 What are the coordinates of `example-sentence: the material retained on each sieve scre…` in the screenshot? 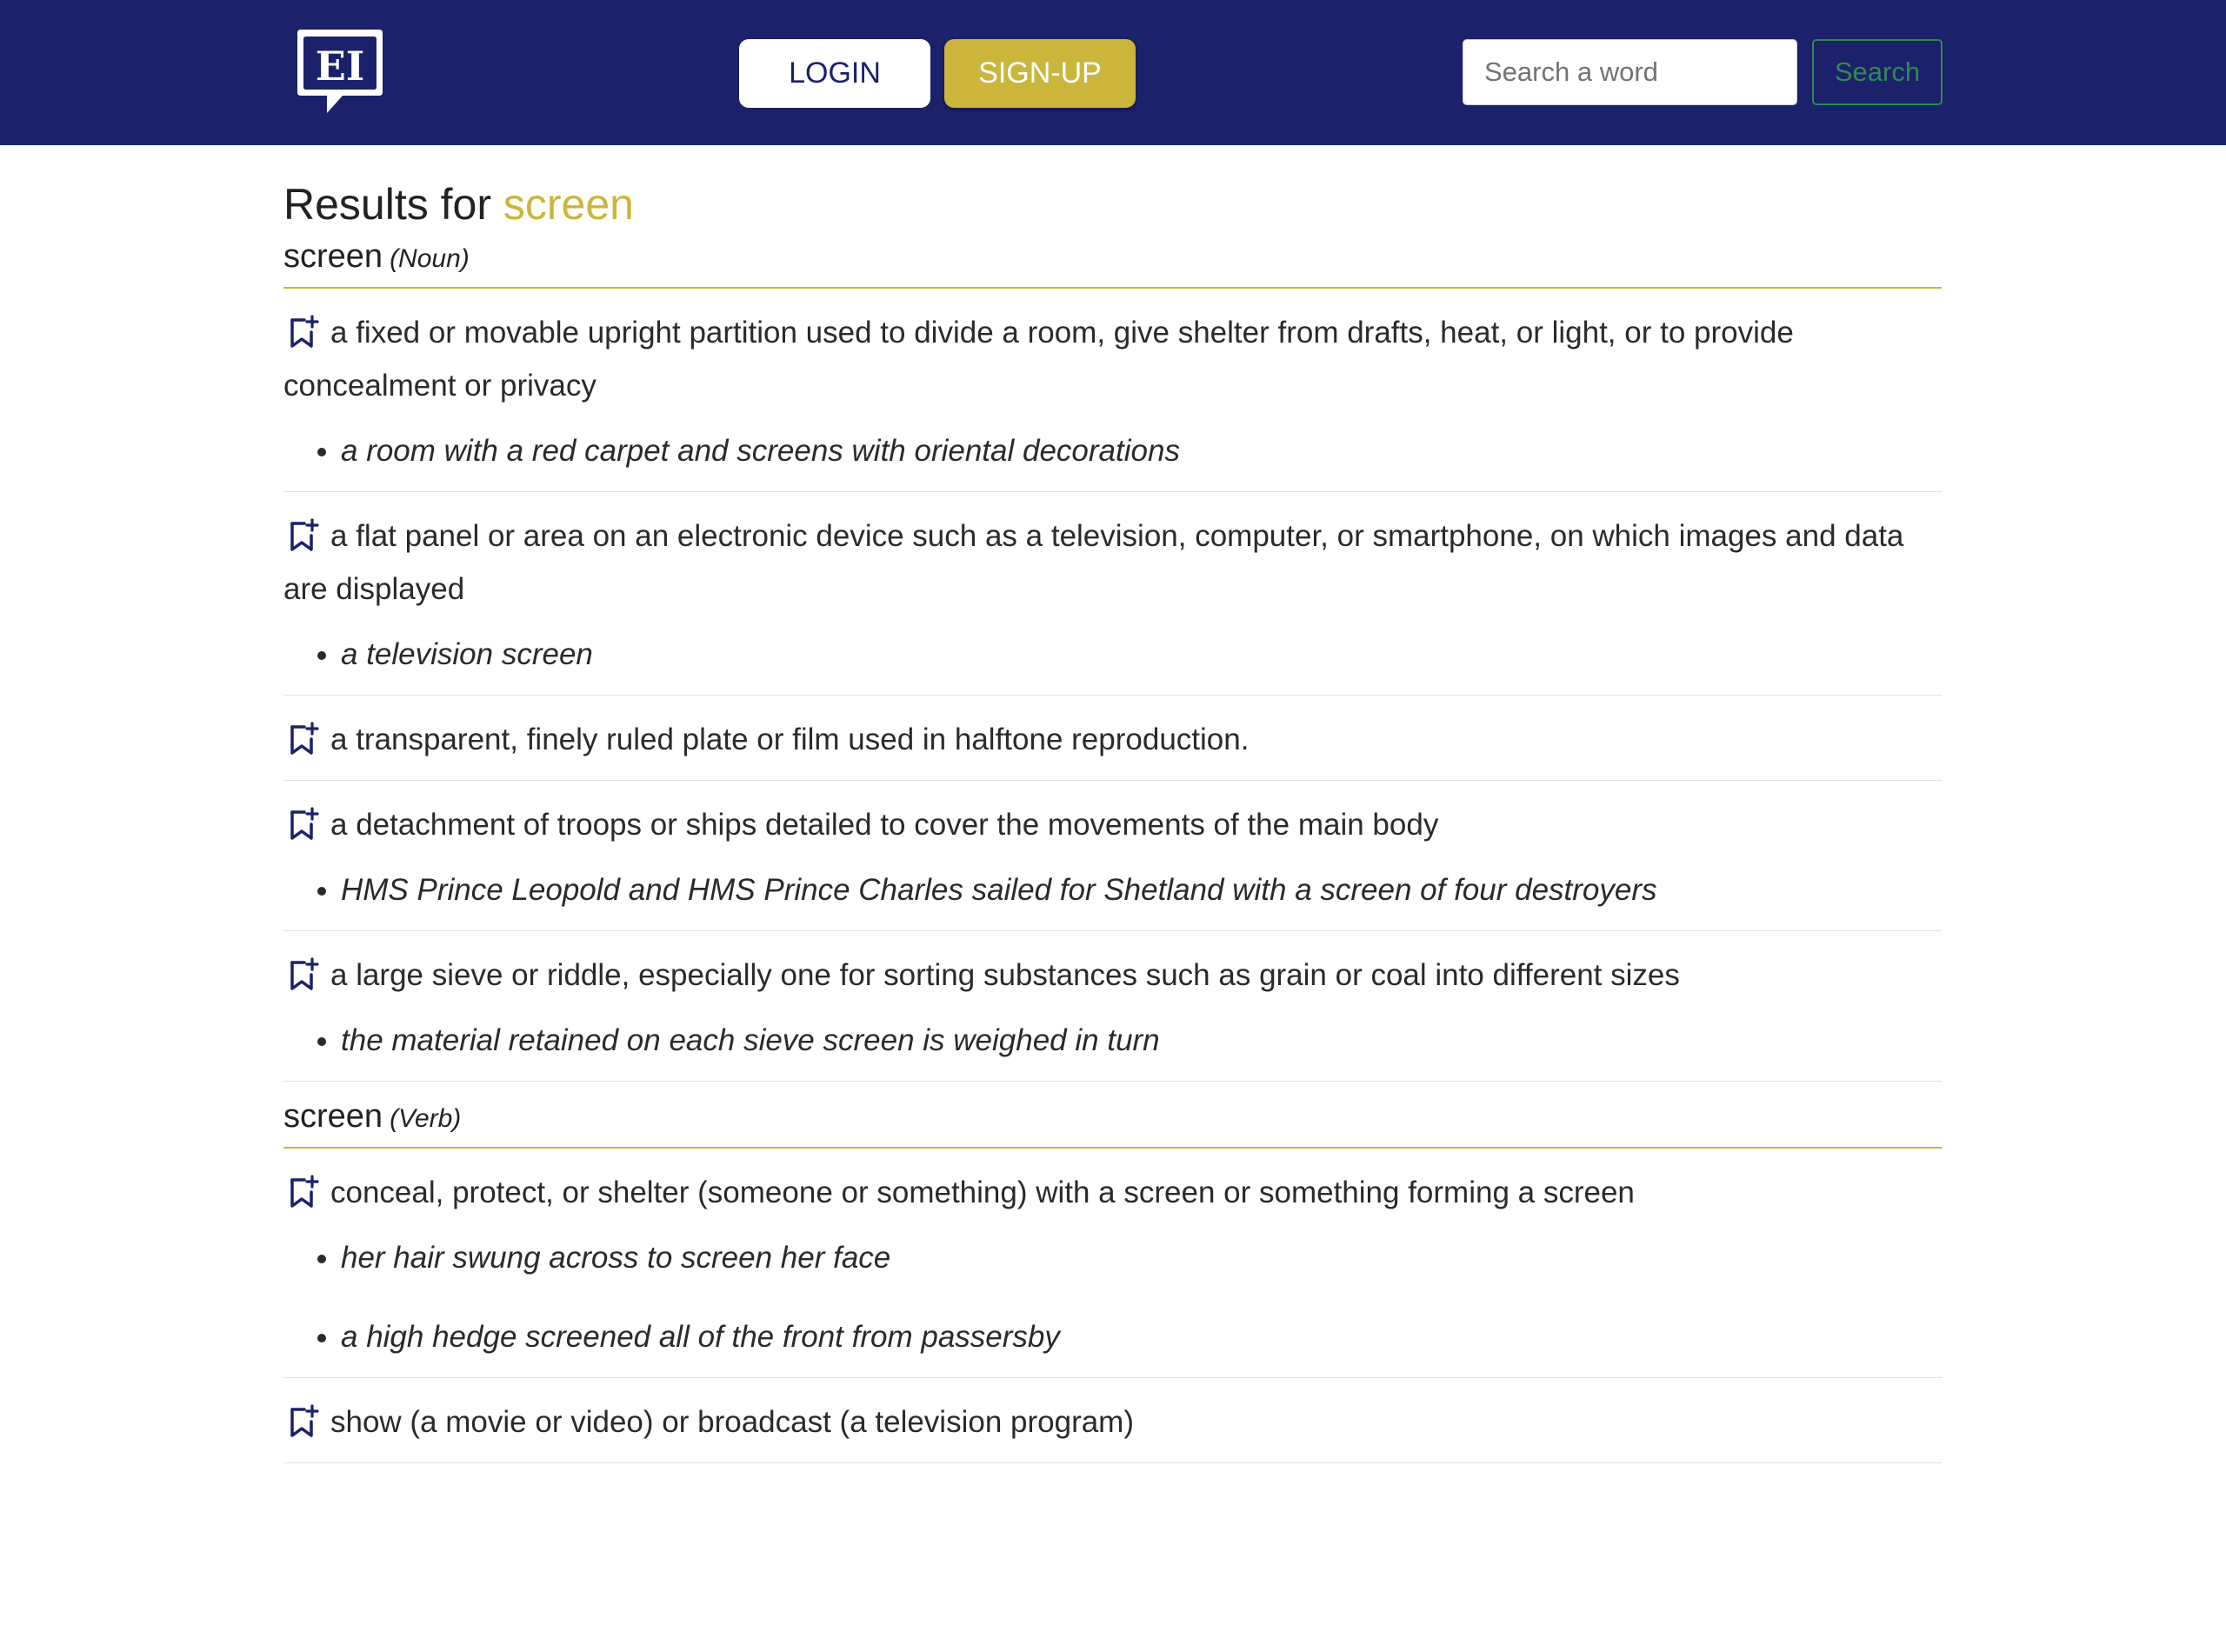 It's located at (1141, 1040).